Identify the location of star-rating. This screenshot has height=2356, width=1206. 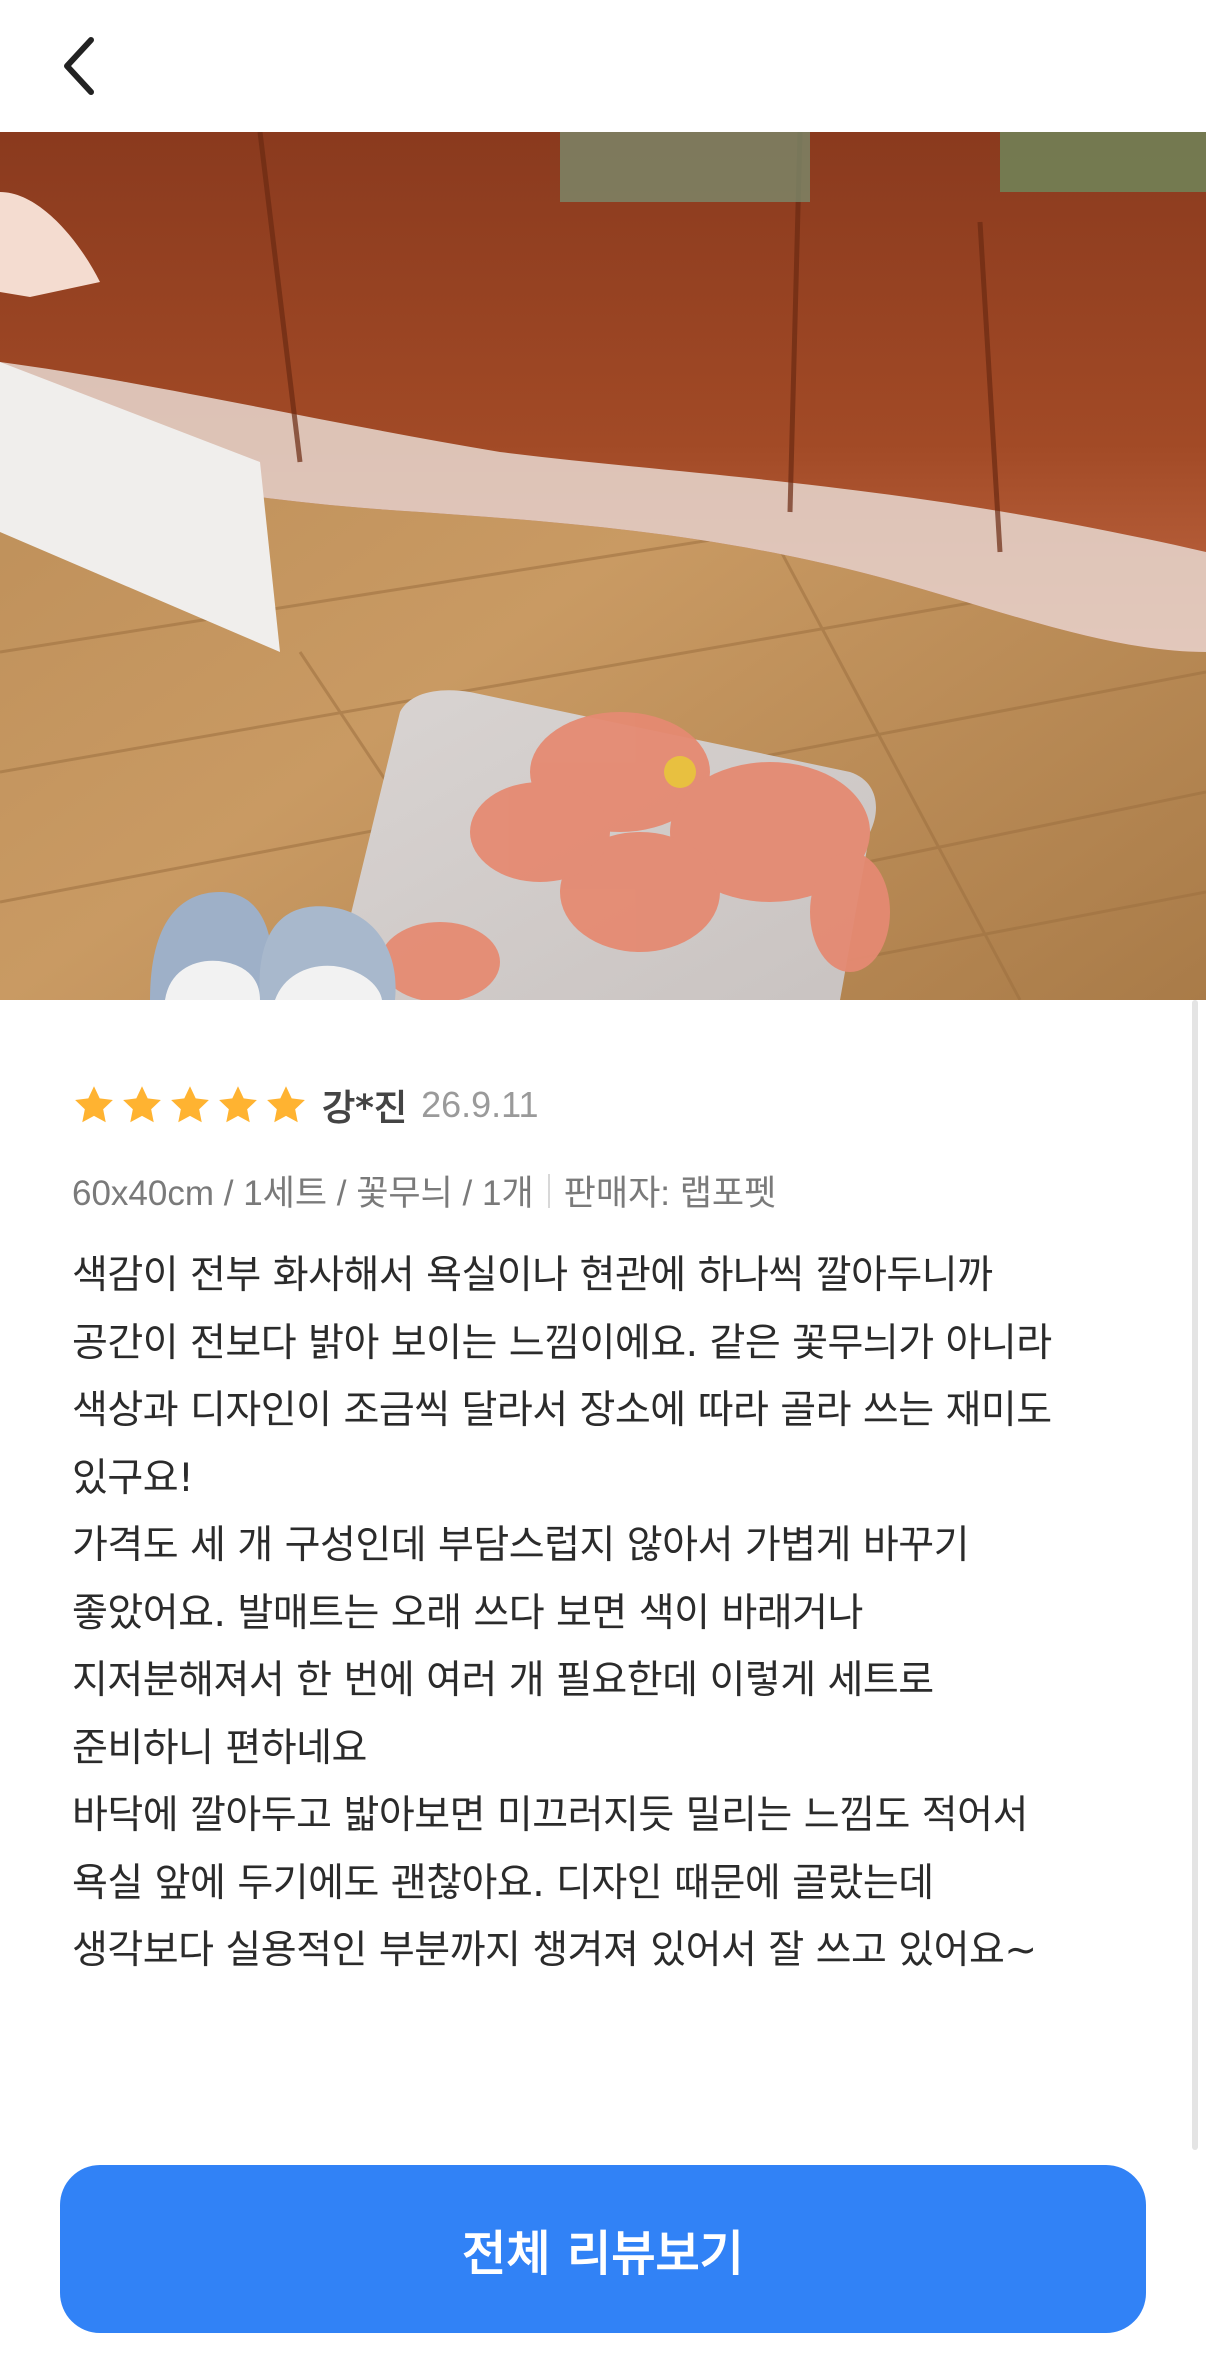
(190, 1105).